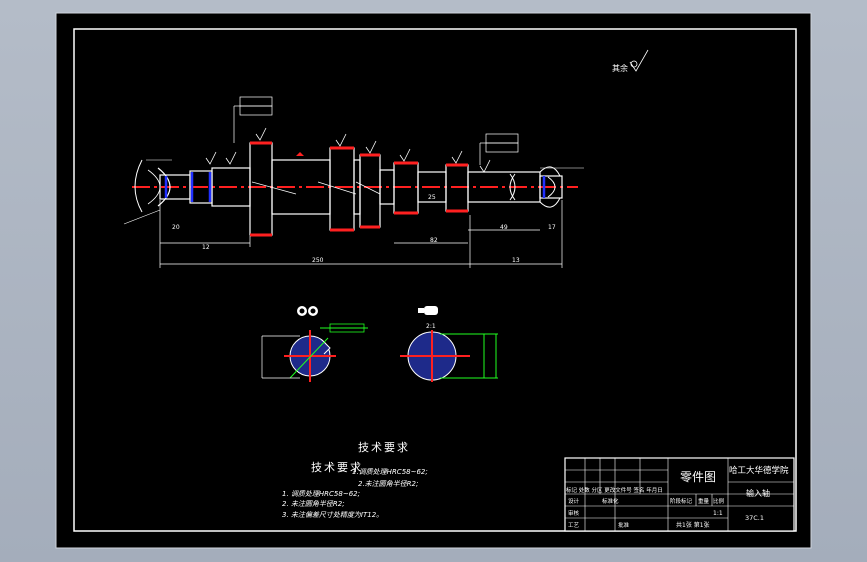  I want to click on dim-13: 13, so click(516, 260).